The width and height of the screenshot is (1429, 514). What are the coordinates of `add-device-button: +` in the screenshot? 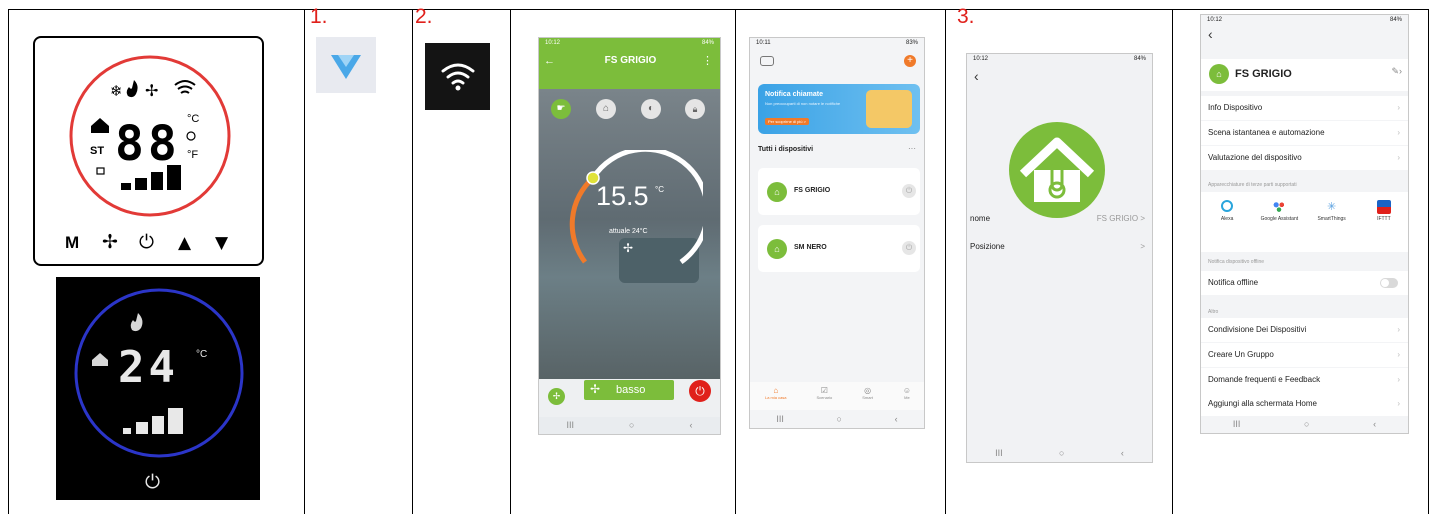 It's located at (910, 61).